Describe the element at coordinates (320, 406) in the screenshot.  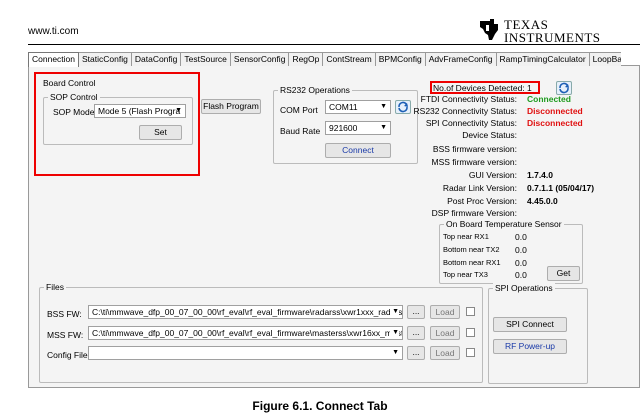
I see `figure-caption: Figure 6.1. Connect Tab` at that location.